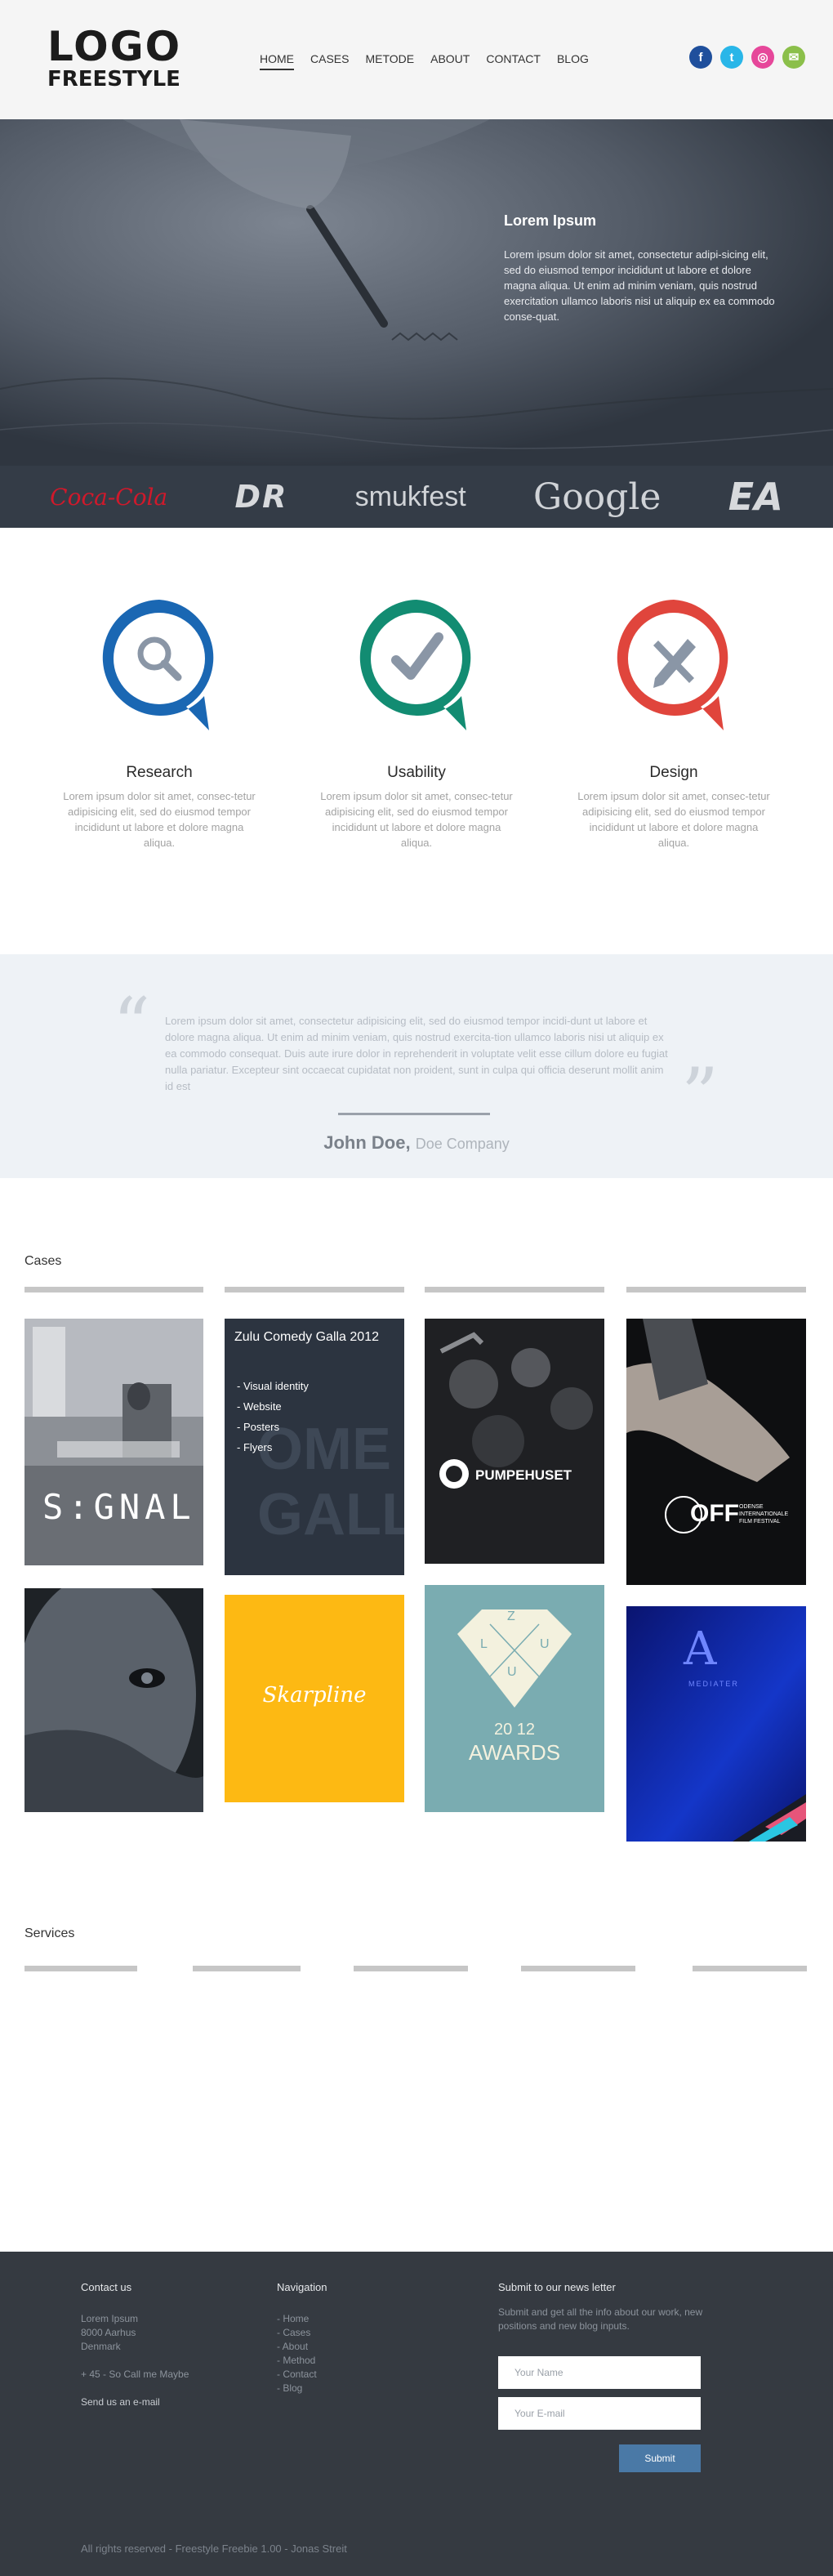  Describe the element at coordinates (49, 1933) in the screenshot. I see `services-heading: Services` at that location.